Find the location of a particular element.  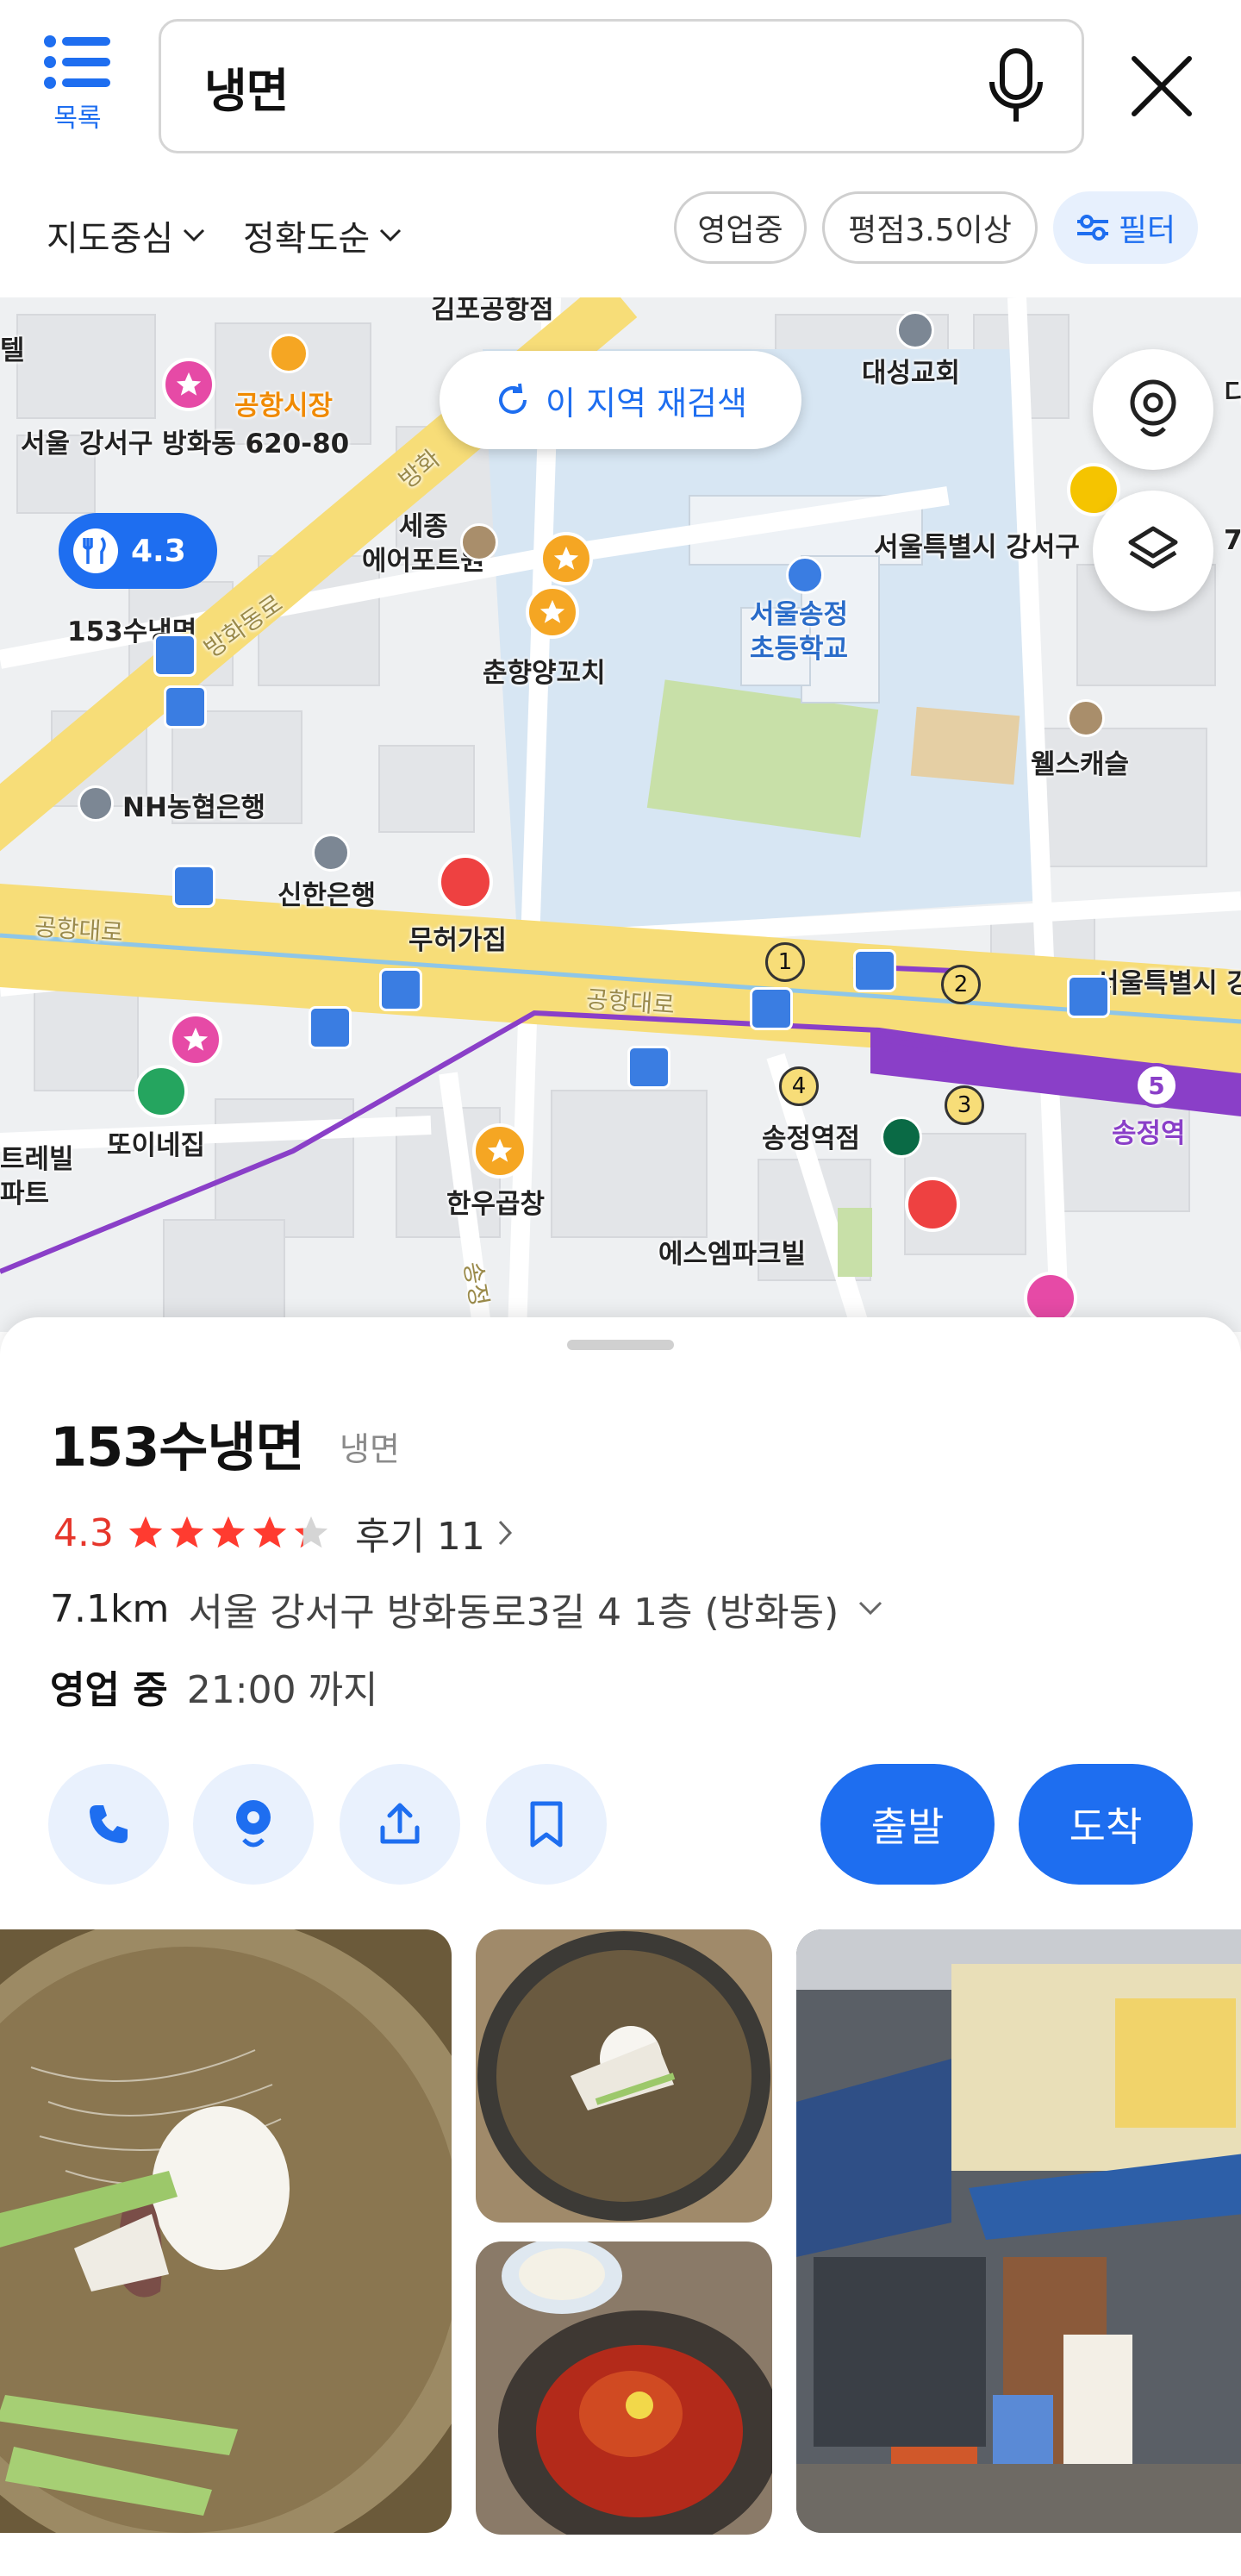

reviews-count: 후기 11 is located at coordinates (419, 1537).